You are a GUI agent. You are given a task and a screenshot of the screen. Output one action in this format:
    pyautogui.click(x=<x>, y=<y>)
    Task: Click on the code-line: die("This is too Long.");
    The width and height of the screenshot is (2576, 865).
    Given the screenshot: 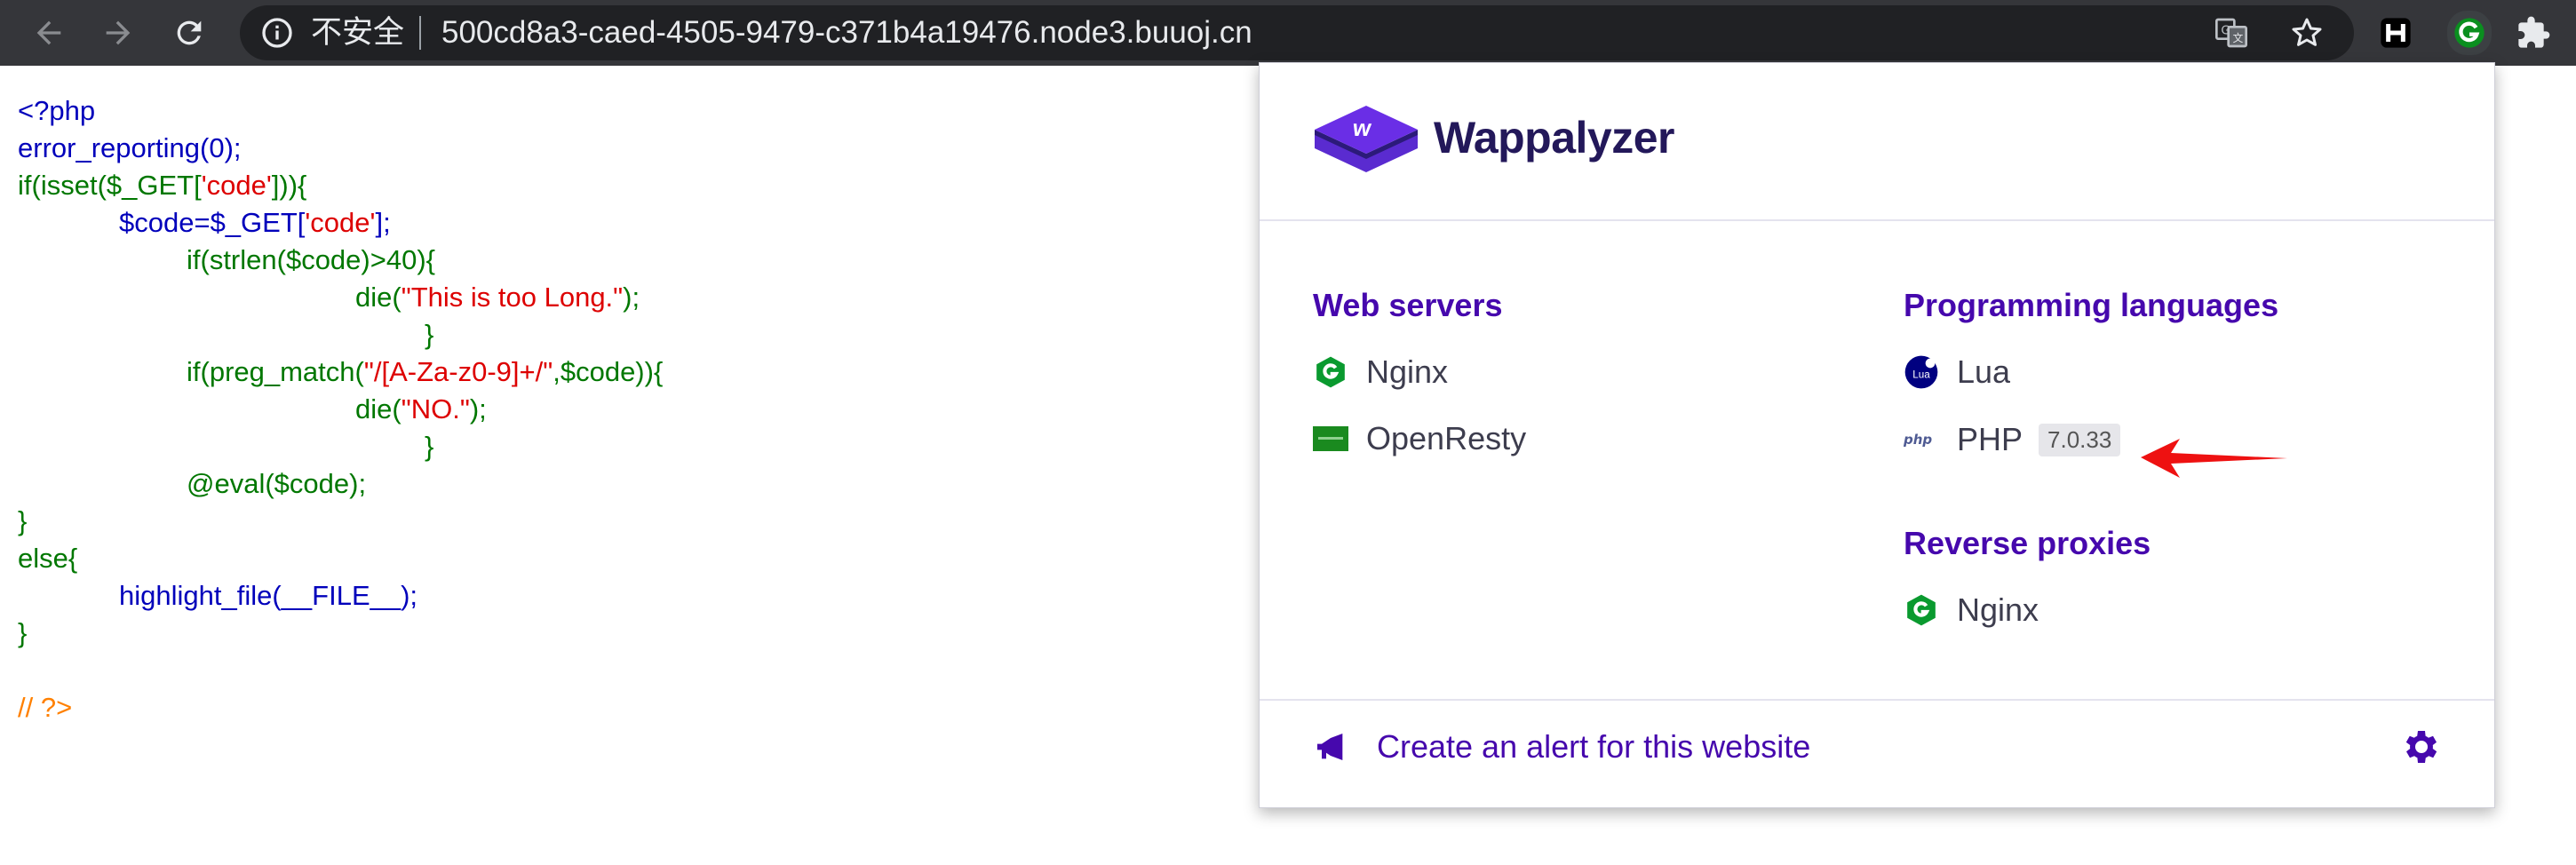 What is the action you would take?
    pyautogui.click(x=497, y=297)
    